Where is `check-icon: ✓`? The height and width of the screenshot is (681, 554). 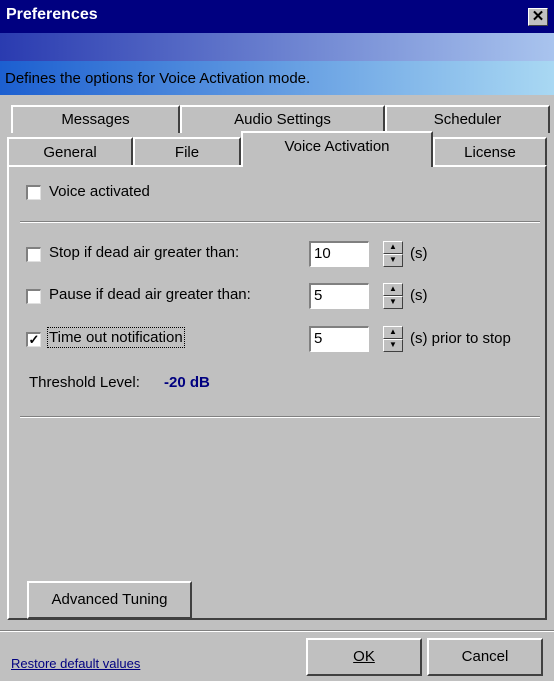 check-icon: ✓ is located at coordinates (34, 339).